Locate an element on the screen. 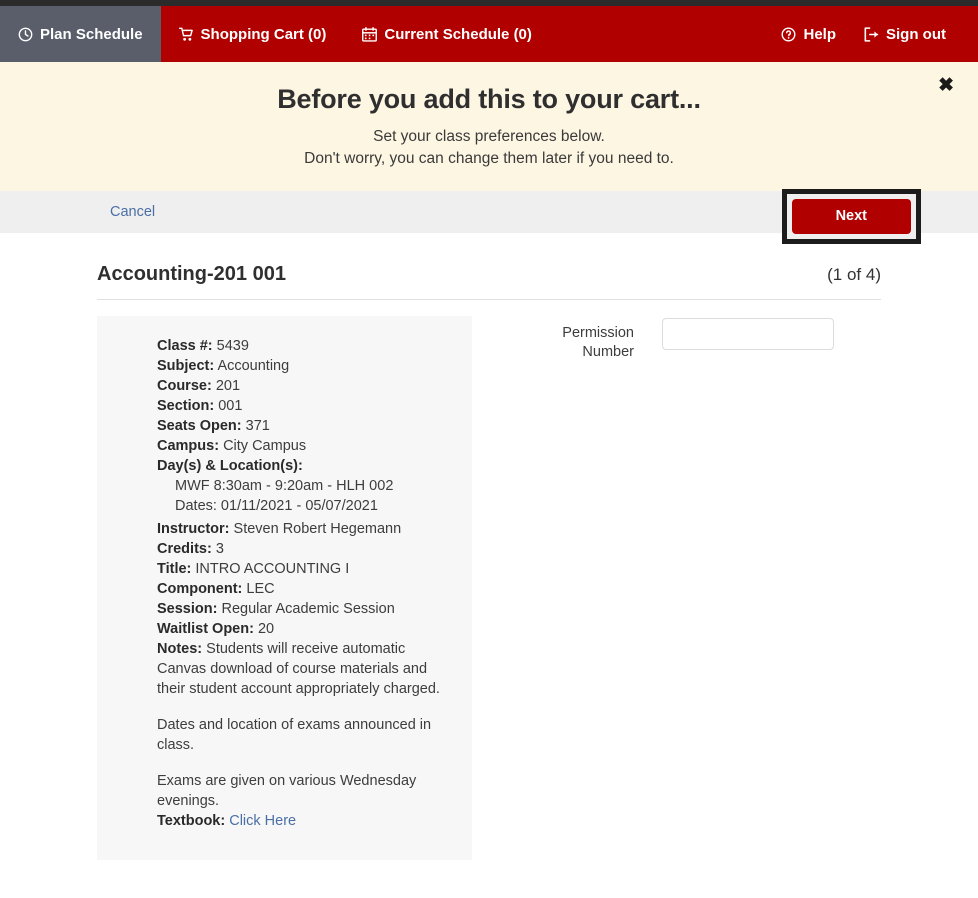 Image resolution: width=978 pixels, height=898 pixels. detail-class-number-label: Class #: is located at coordinates (185, 345).